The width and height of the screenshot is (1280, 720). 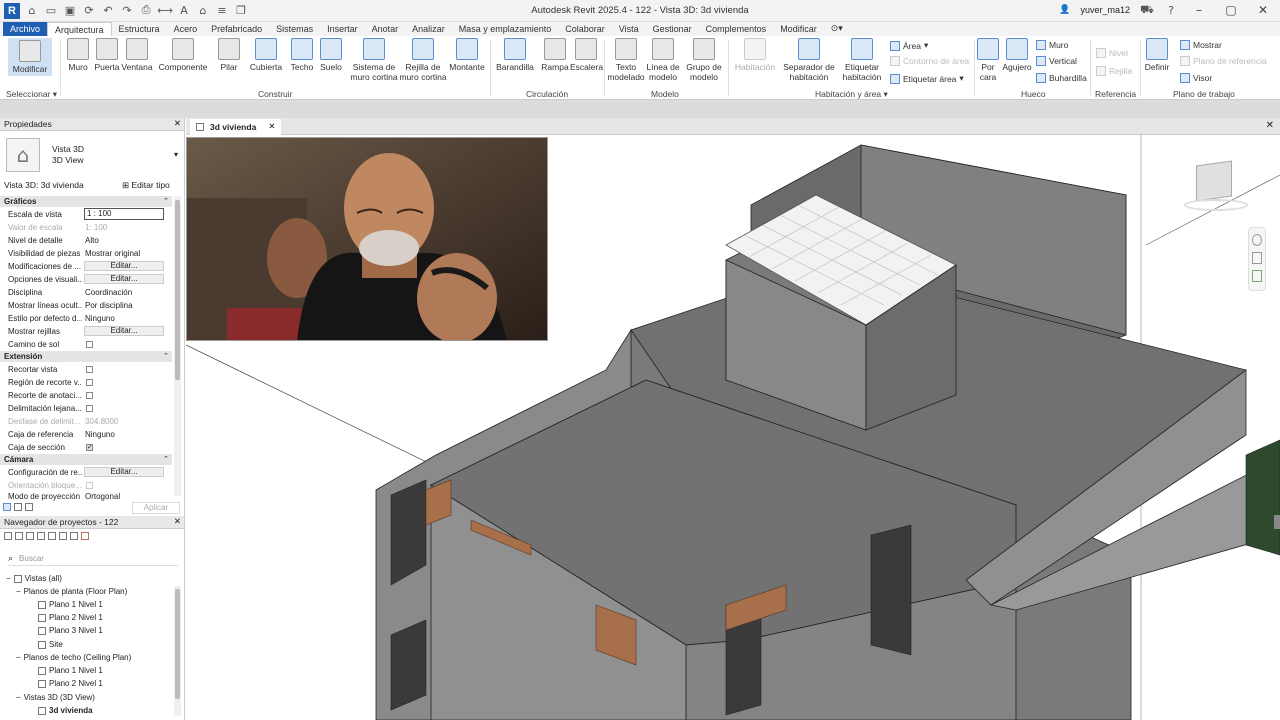 What do you see at coordinates (107, 55) in the screenshot?
I see `door-button: Puerta` at bounding box center [107, 55].